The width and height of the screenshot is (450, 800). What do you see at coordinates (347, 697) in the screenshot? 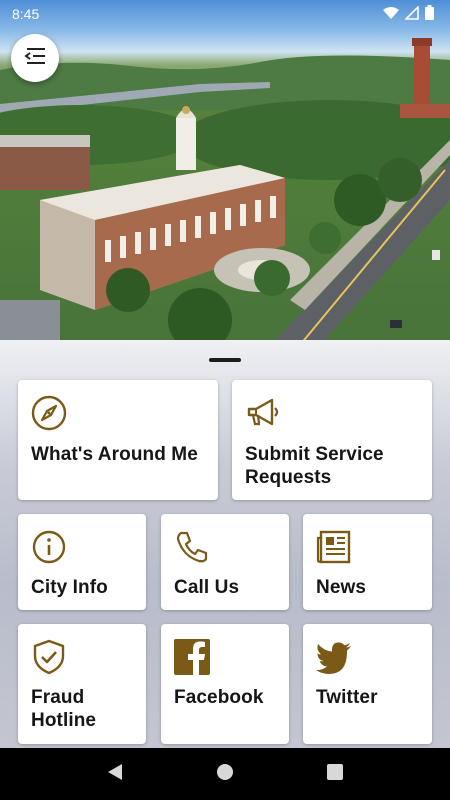
I see `tile-label: Twitter` at bounding box center [347, 697].